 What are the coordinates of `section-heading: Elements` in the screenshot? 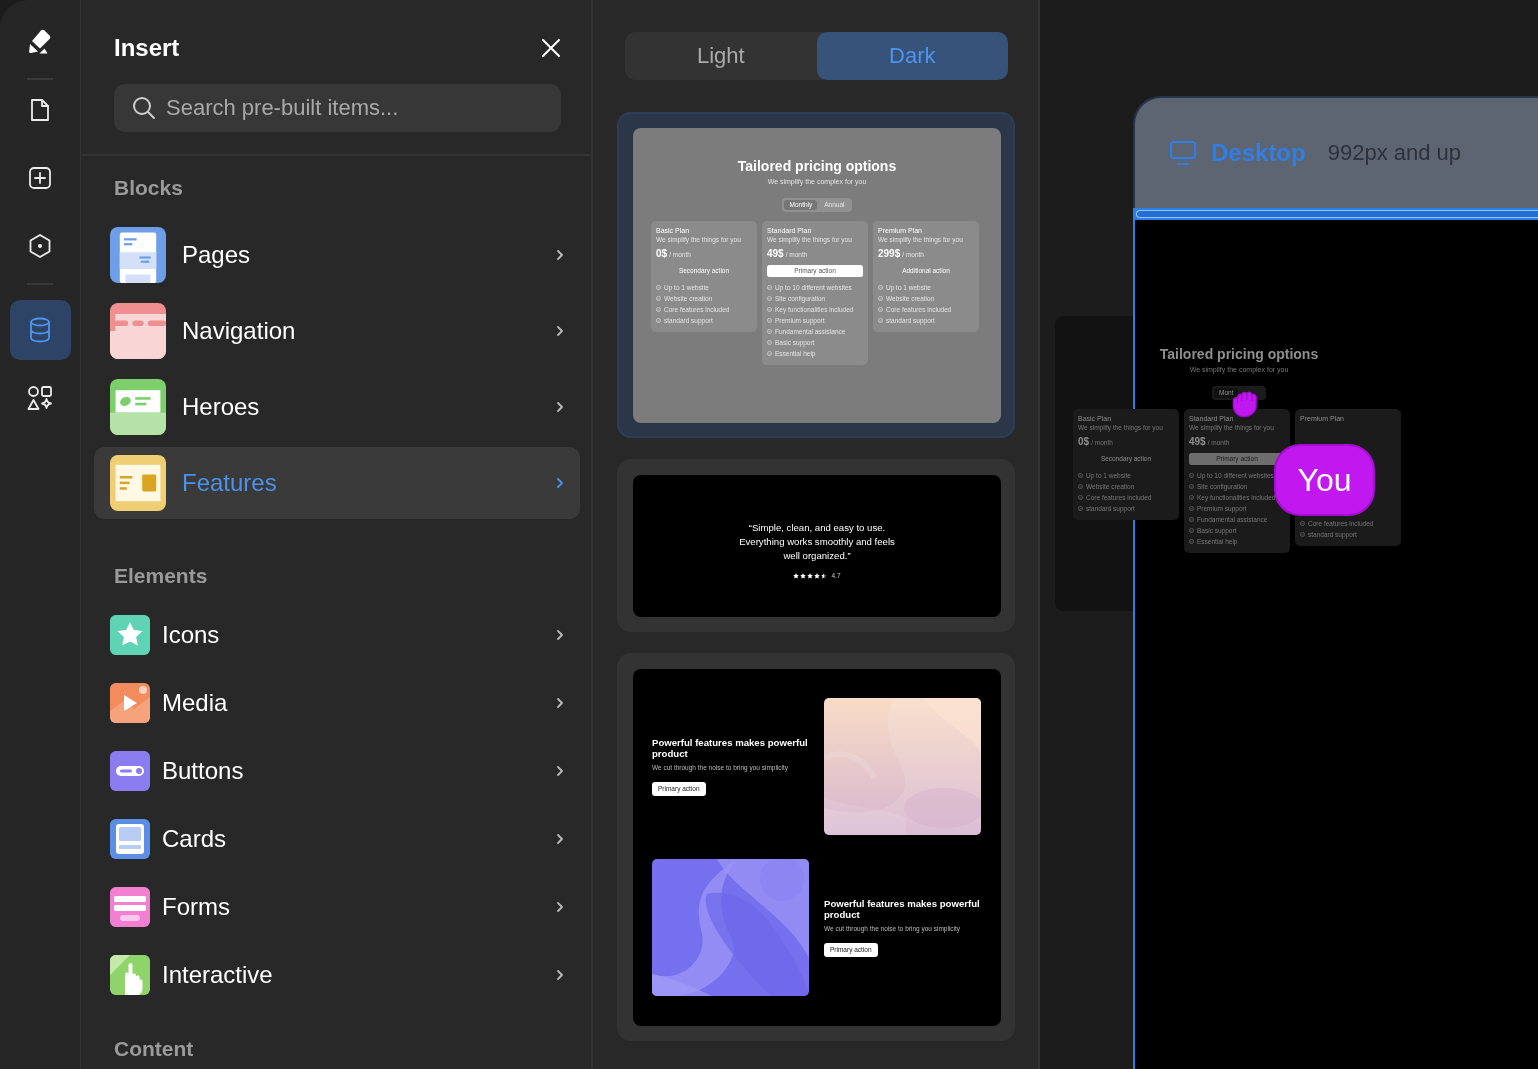 It's located at (161, 576).